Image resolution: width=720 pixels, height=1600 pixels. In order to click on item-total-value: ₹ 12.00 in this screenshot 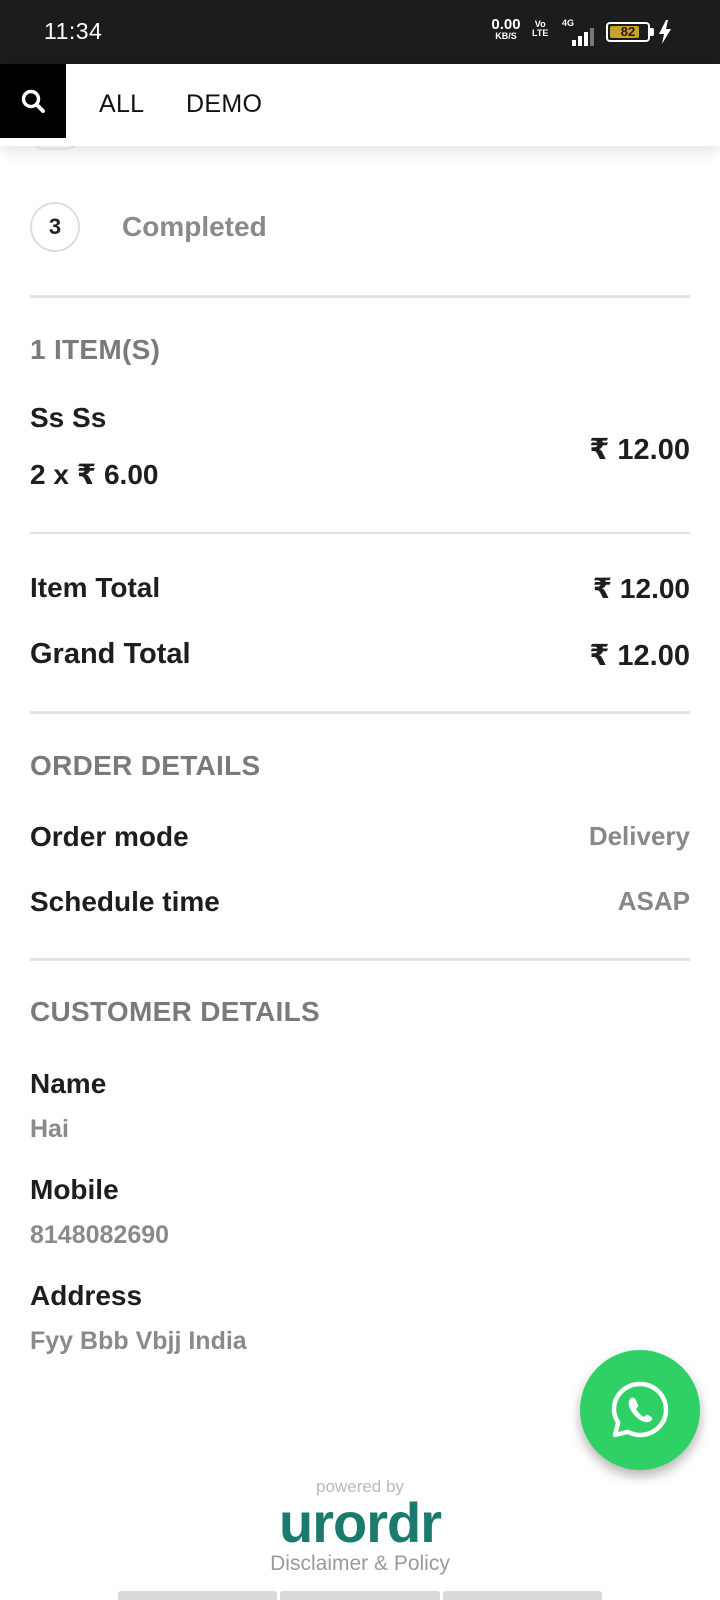, I will do `click(641, 588)`.